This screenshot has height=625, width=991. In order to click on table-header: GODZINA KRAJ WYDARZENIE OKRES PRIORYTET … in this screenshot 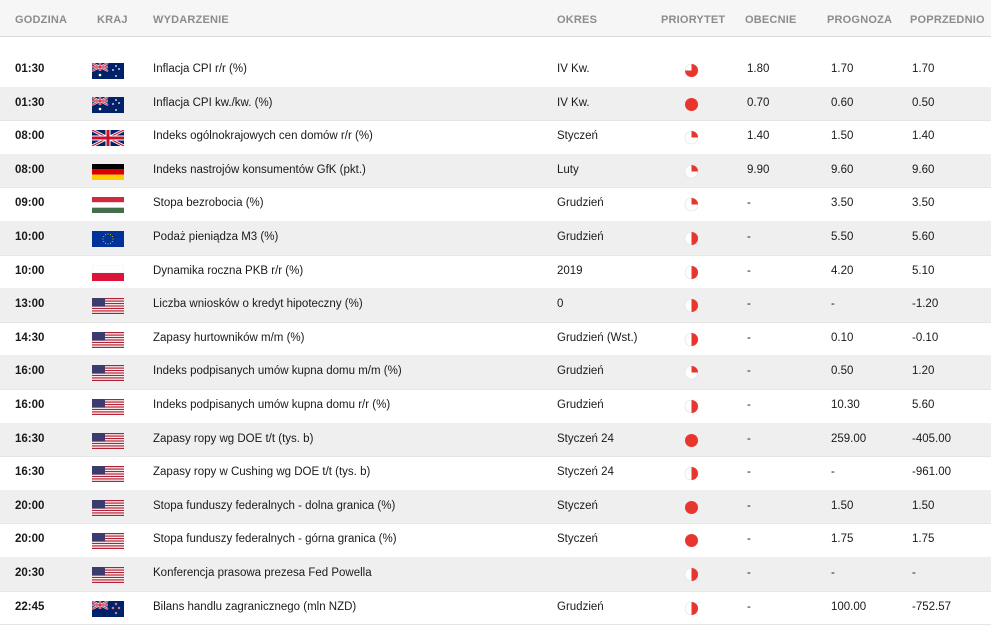, I will do `click(495, 18)`.